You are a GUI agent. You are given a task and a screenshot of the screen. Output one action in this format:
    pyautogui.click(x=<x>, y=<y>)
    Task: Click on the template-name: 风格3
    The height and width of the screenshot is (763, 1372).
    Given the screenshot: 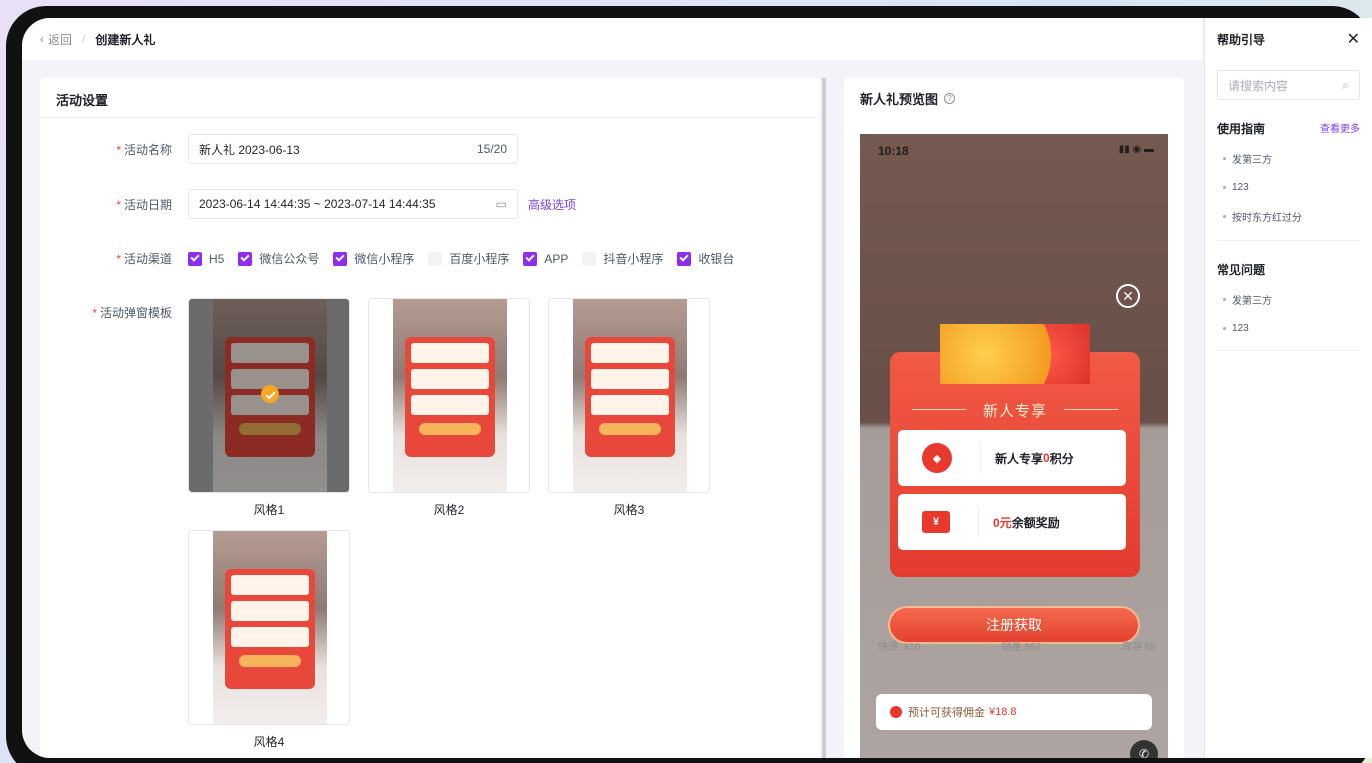 What is the action you would take?
    pyautogui.click(x=629, y=510)
    